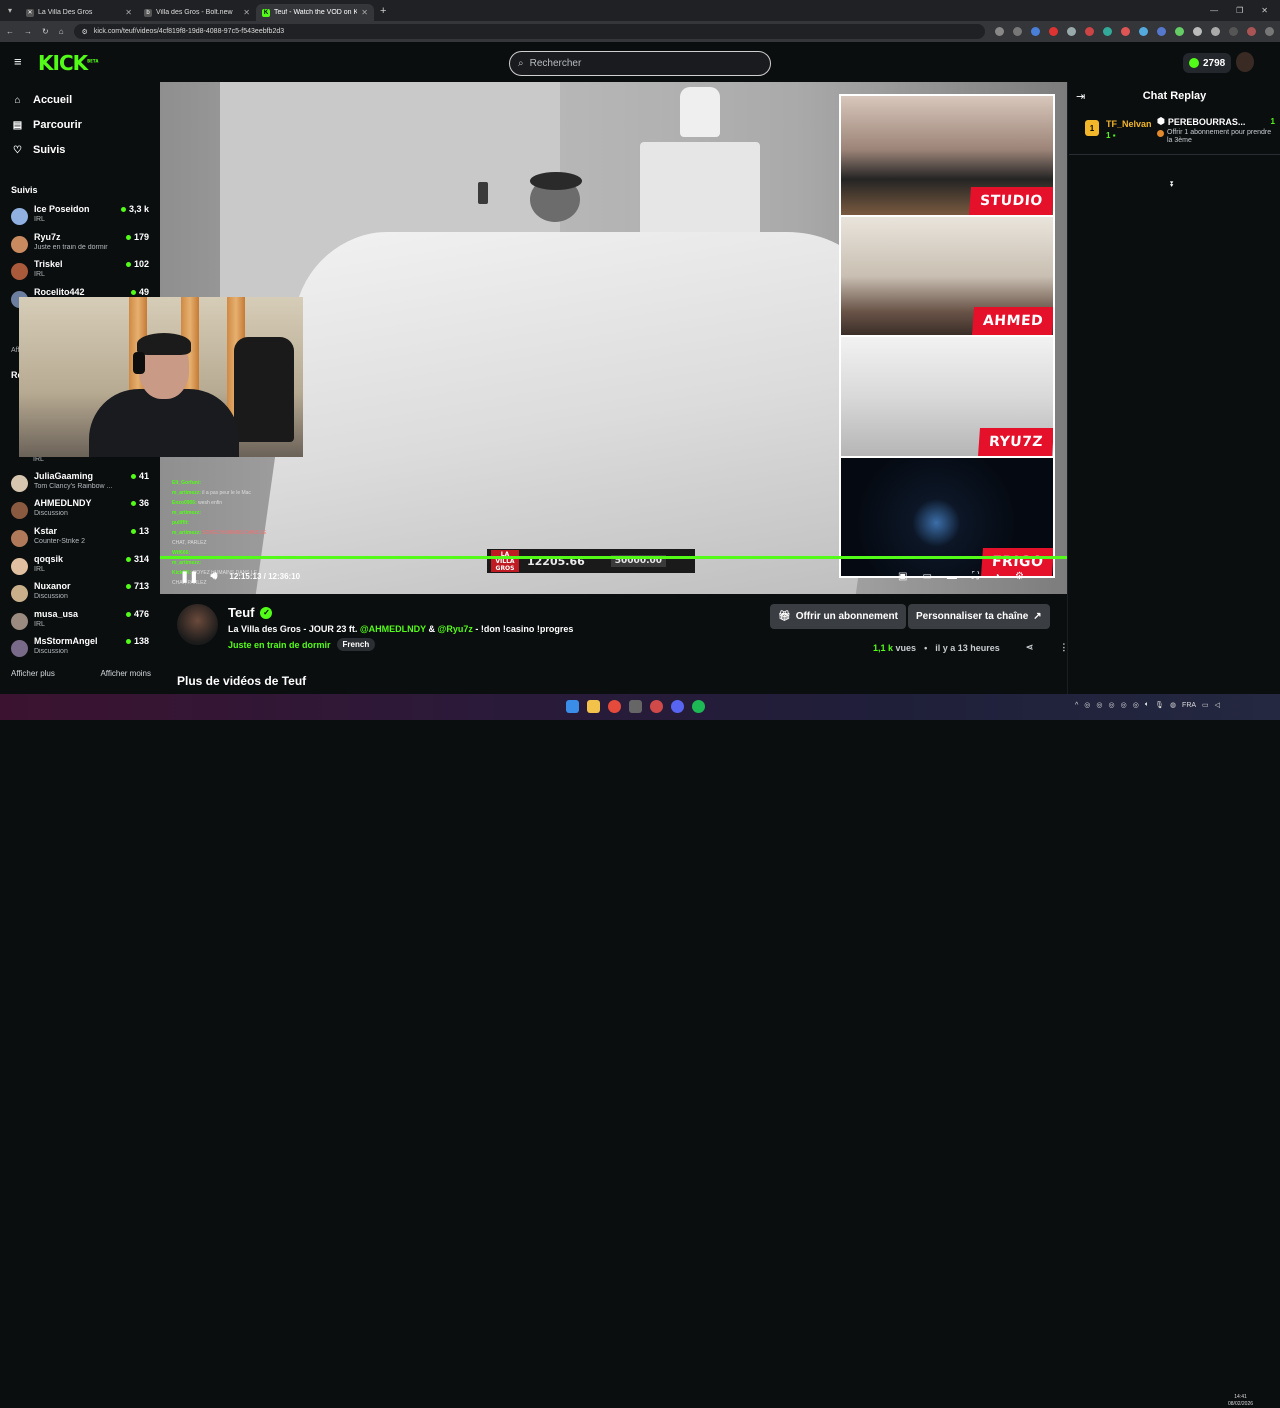 The height and width of the screenshot is (1408, 1280). I want to click on system-clock: 14:41 08/02/2026, so click(1240, 1401).